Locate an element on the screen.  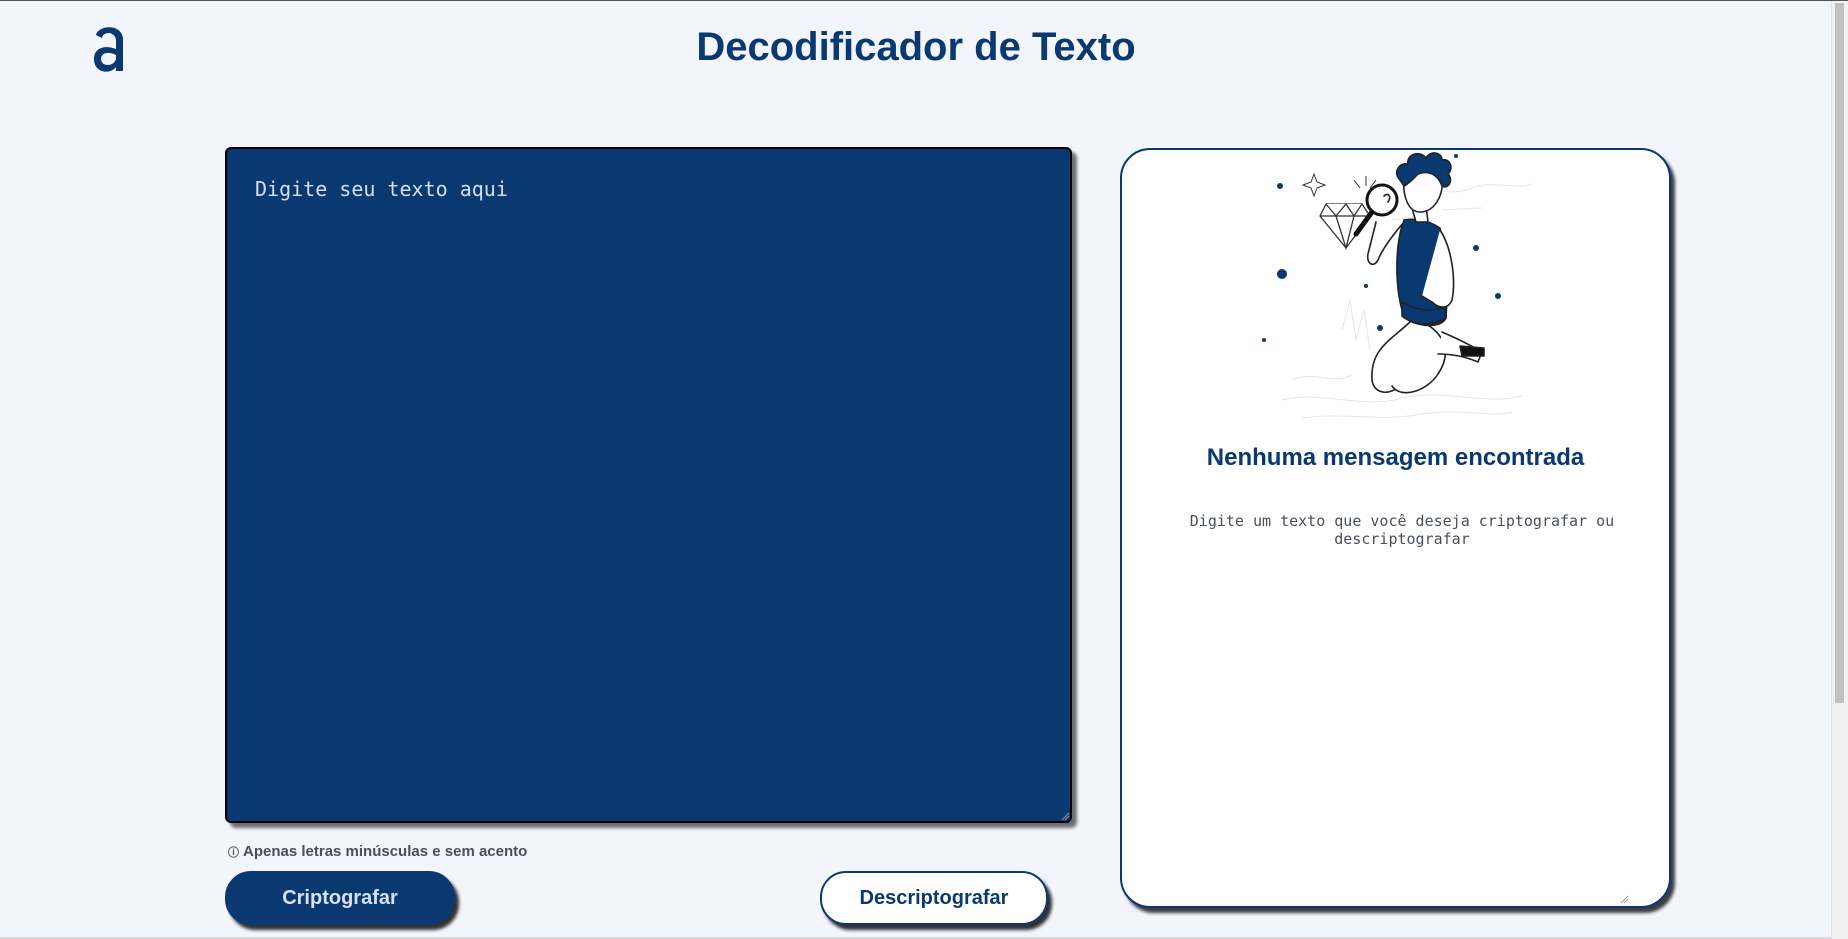
info-icon: ⓘ is located at coordinates (233, 852).